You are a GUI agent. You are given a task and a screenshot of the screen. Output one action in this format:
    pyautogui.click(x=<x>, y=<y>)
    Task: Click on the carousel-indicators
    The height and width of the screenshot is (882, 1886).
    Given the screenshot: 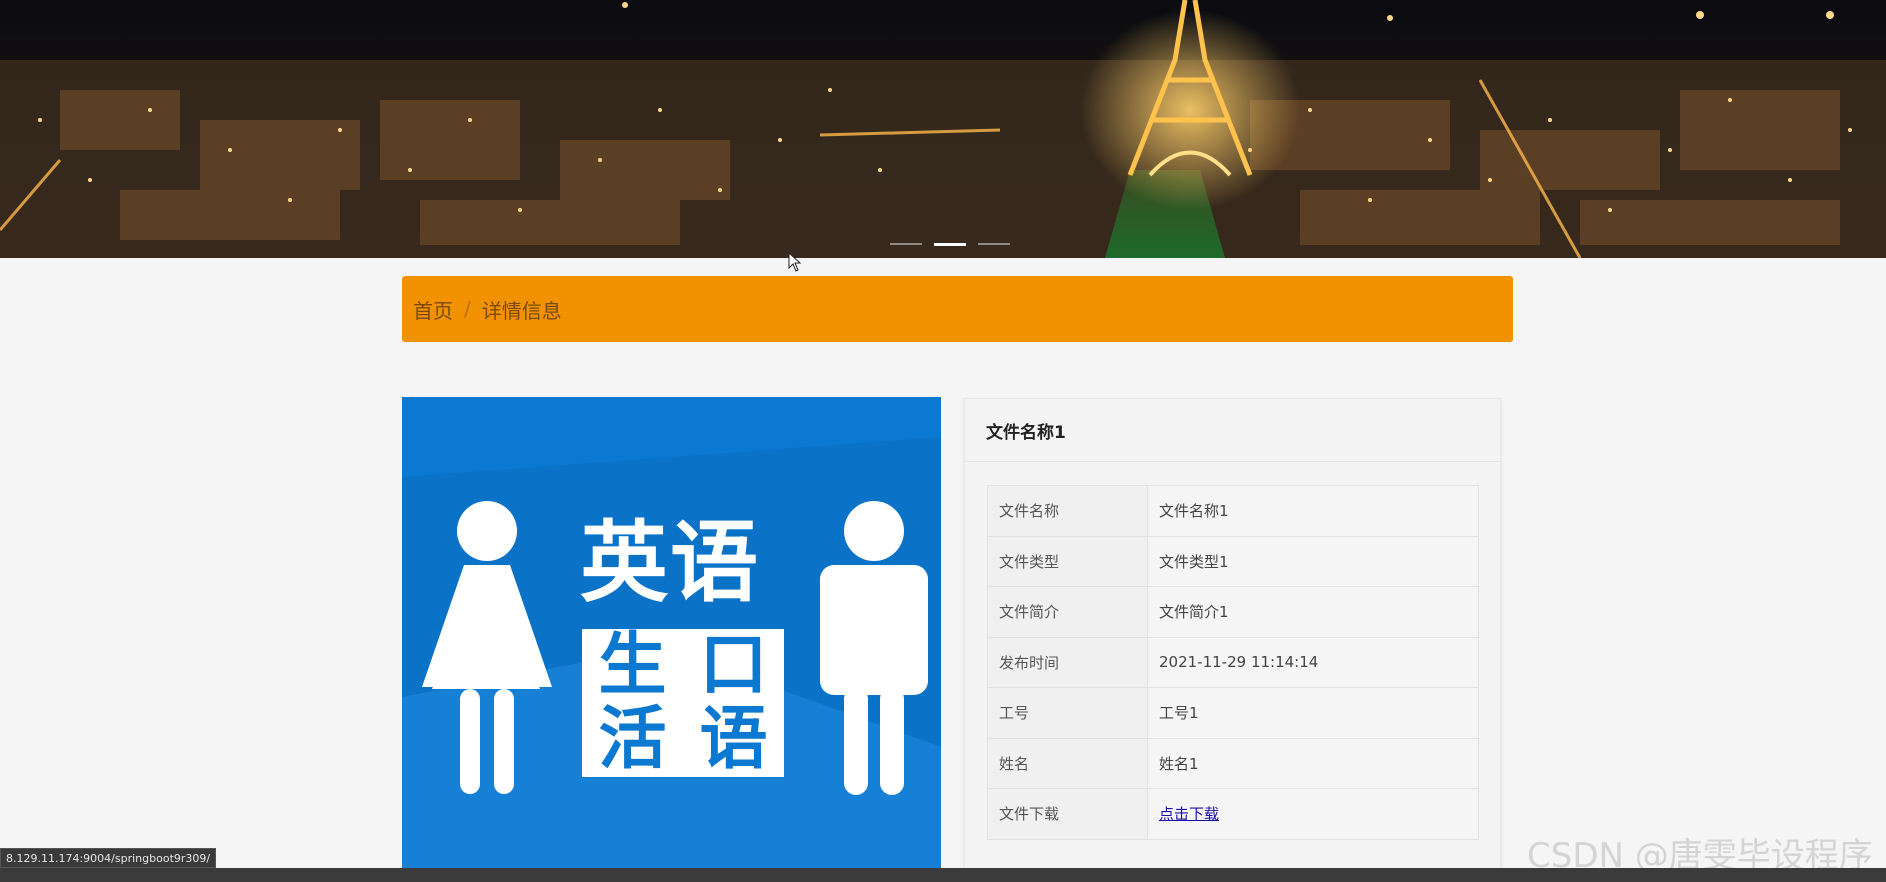 What is the action you would take?
    pyautogui.click(x=950, y=244)
    